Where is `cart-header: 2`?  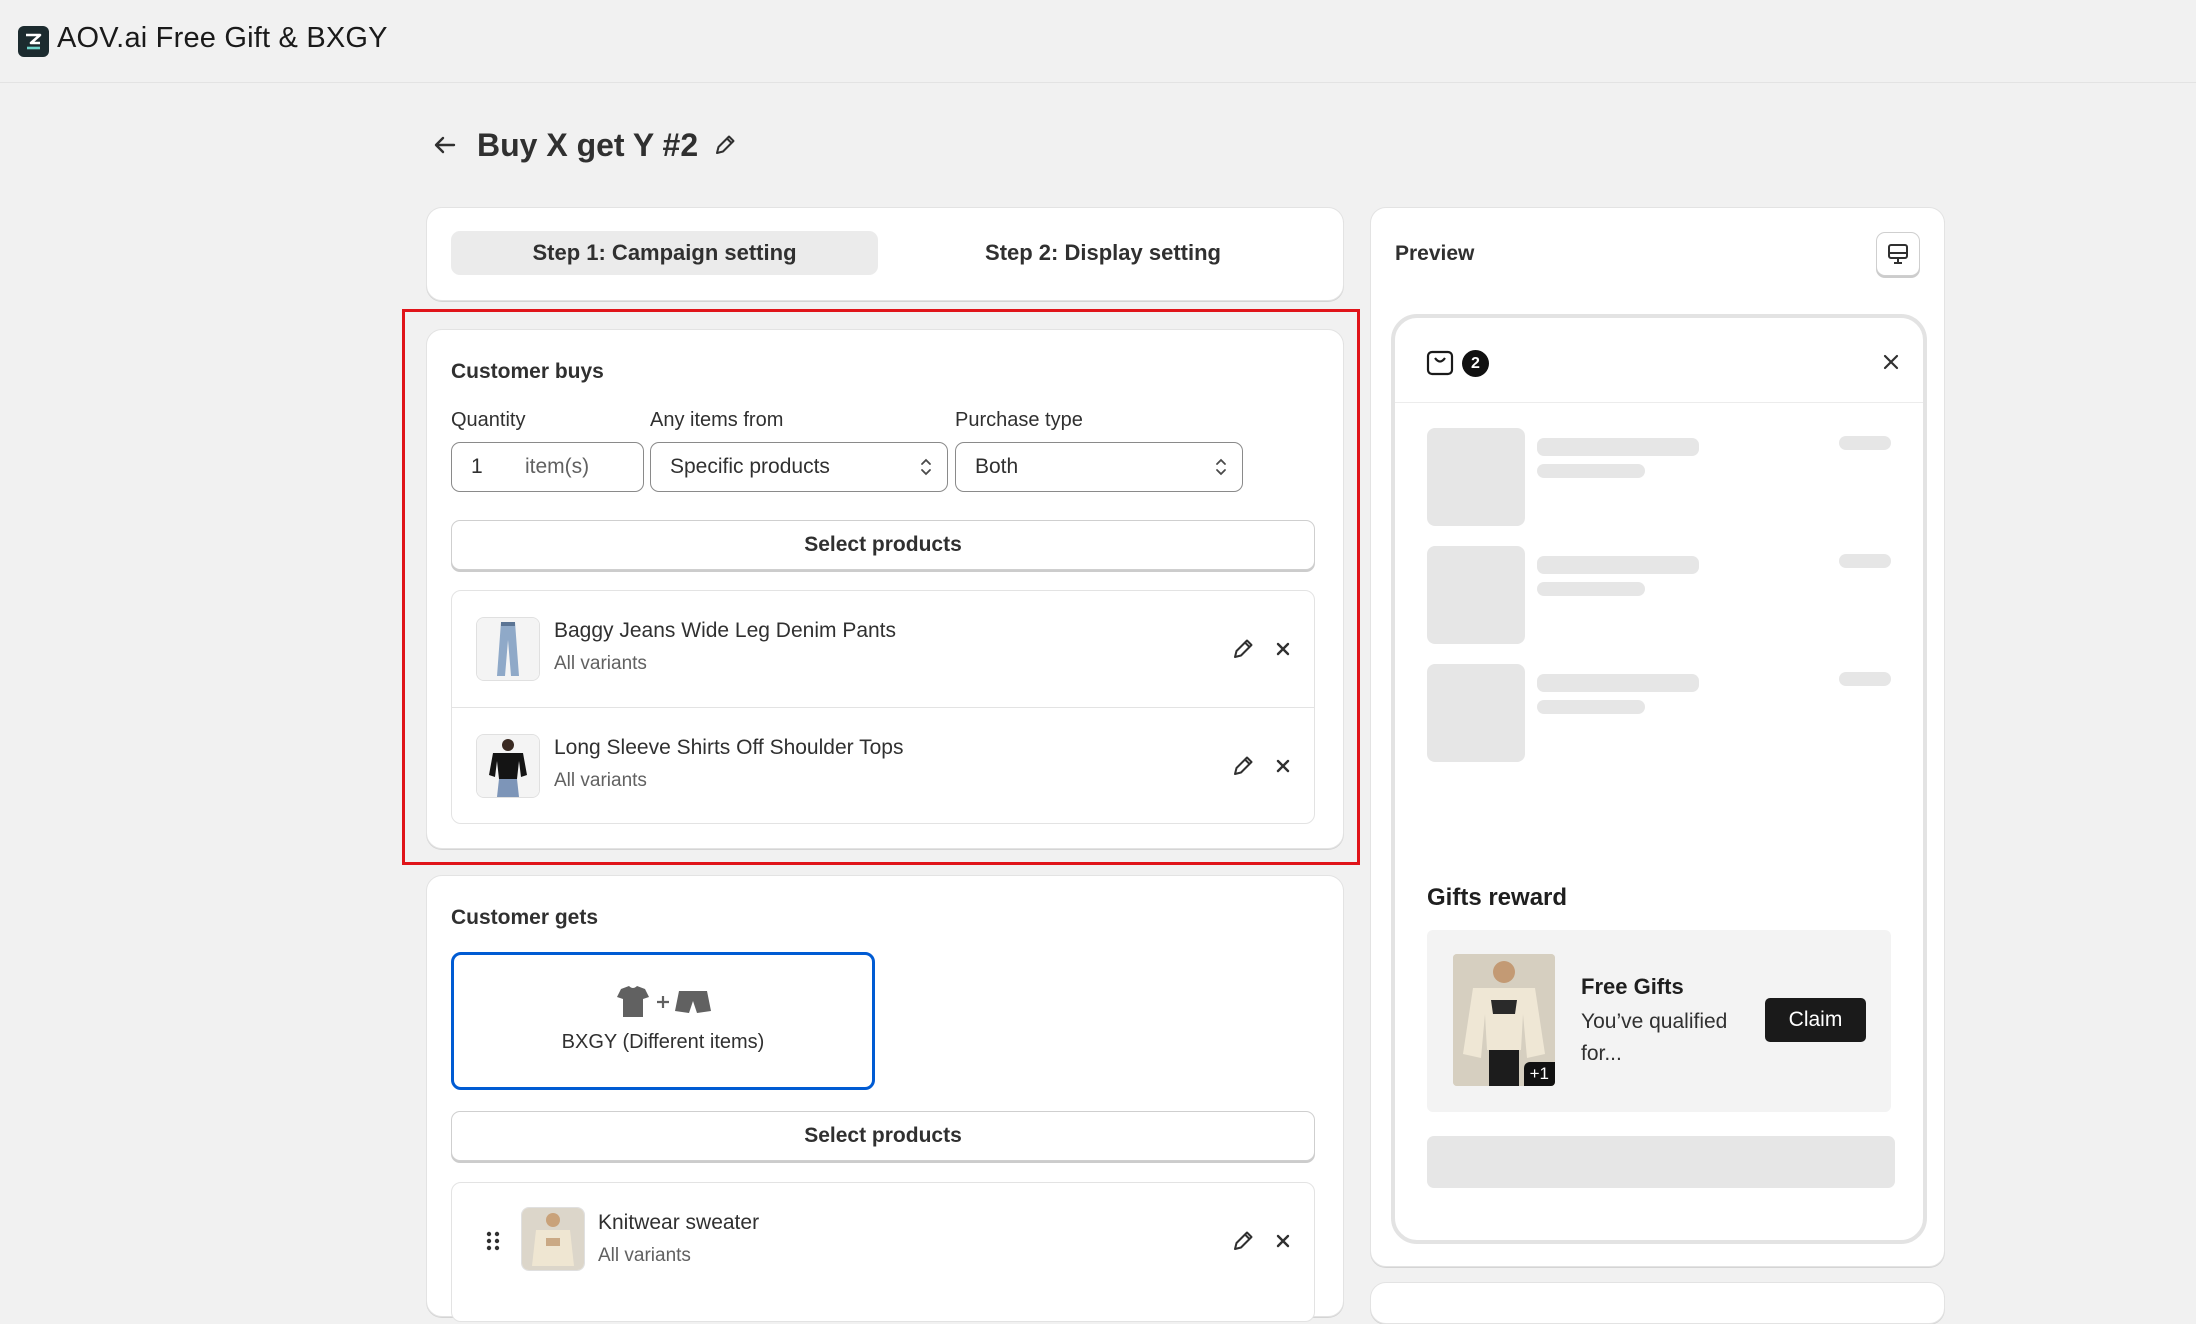
cart-header: 2 is located at coordinates (1659, 360).